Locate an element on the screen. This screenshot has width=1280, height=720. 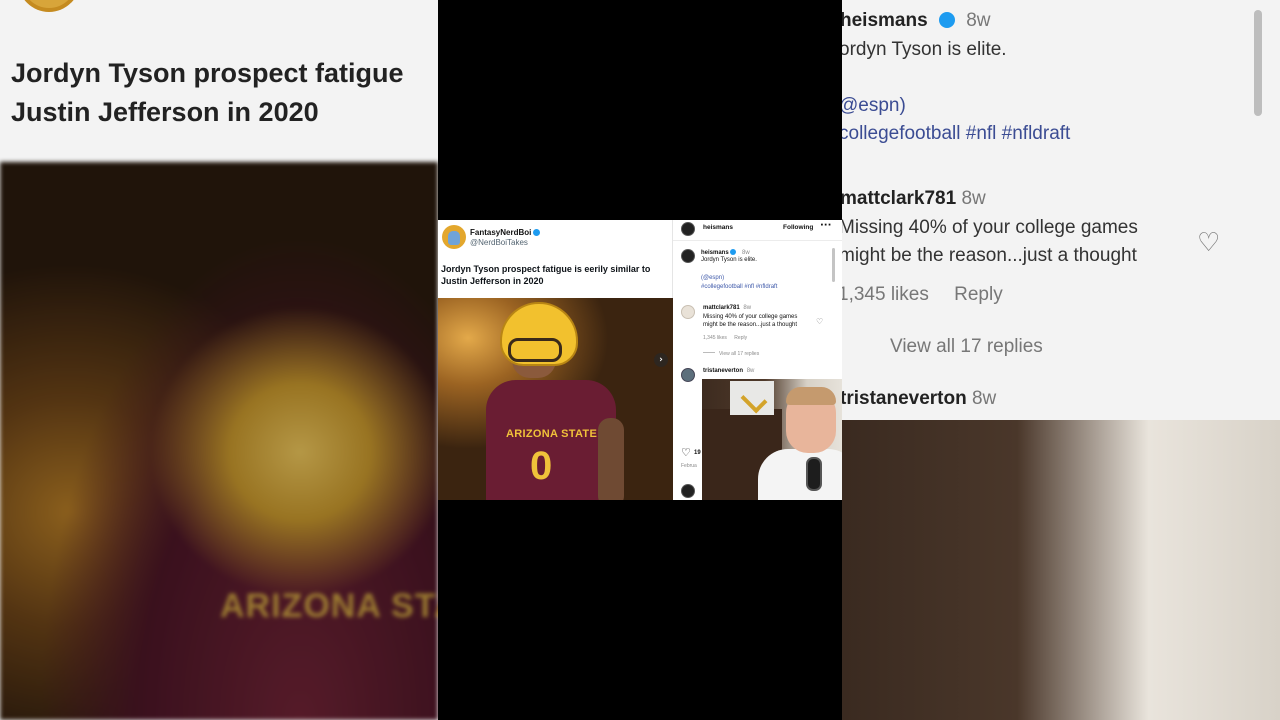
backdrop-avatar is located at coordinates (49, 6).